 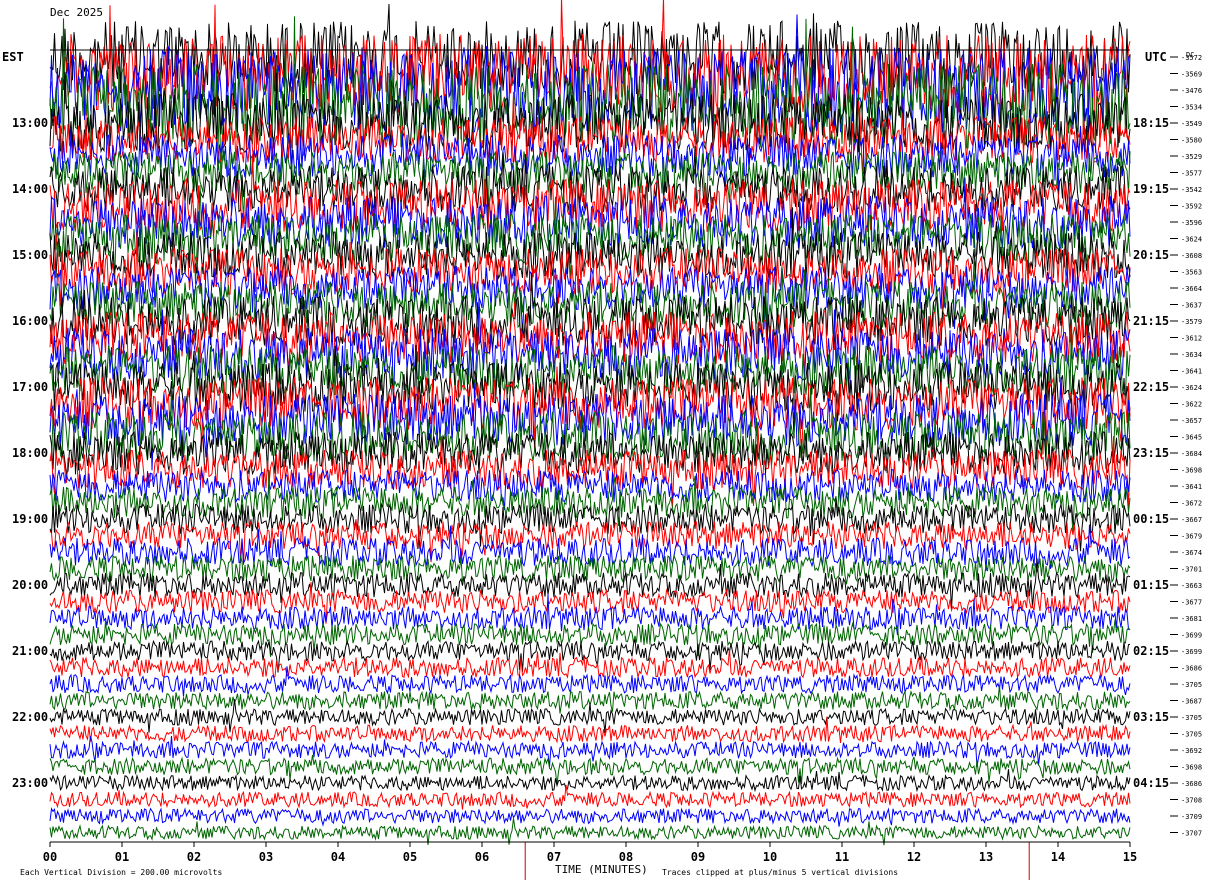 I want to click on x-tick-label: 02, so click(x=194, y=857).